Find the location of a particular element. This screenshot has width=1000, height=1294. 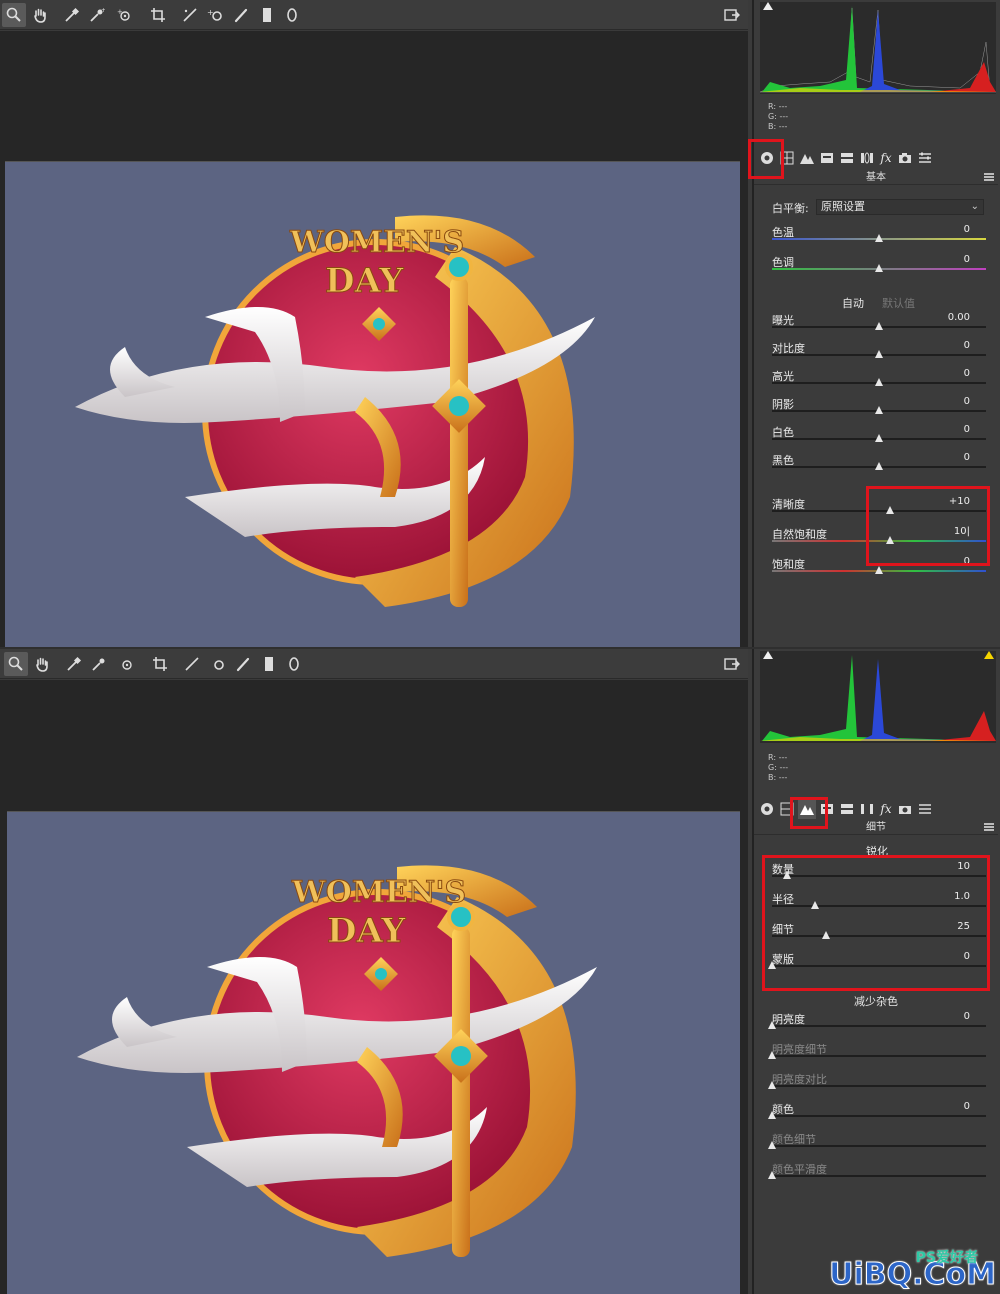

default-button: 默认值 is located at coordinates (898, 303).